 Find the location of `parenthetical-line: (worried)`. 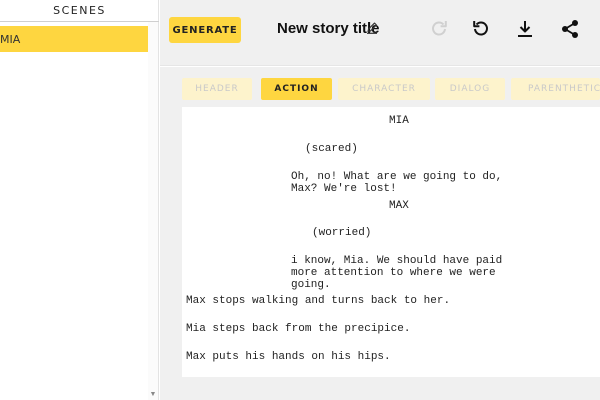

parenthetical-line: (worried) is located at coordinates (341, 233).